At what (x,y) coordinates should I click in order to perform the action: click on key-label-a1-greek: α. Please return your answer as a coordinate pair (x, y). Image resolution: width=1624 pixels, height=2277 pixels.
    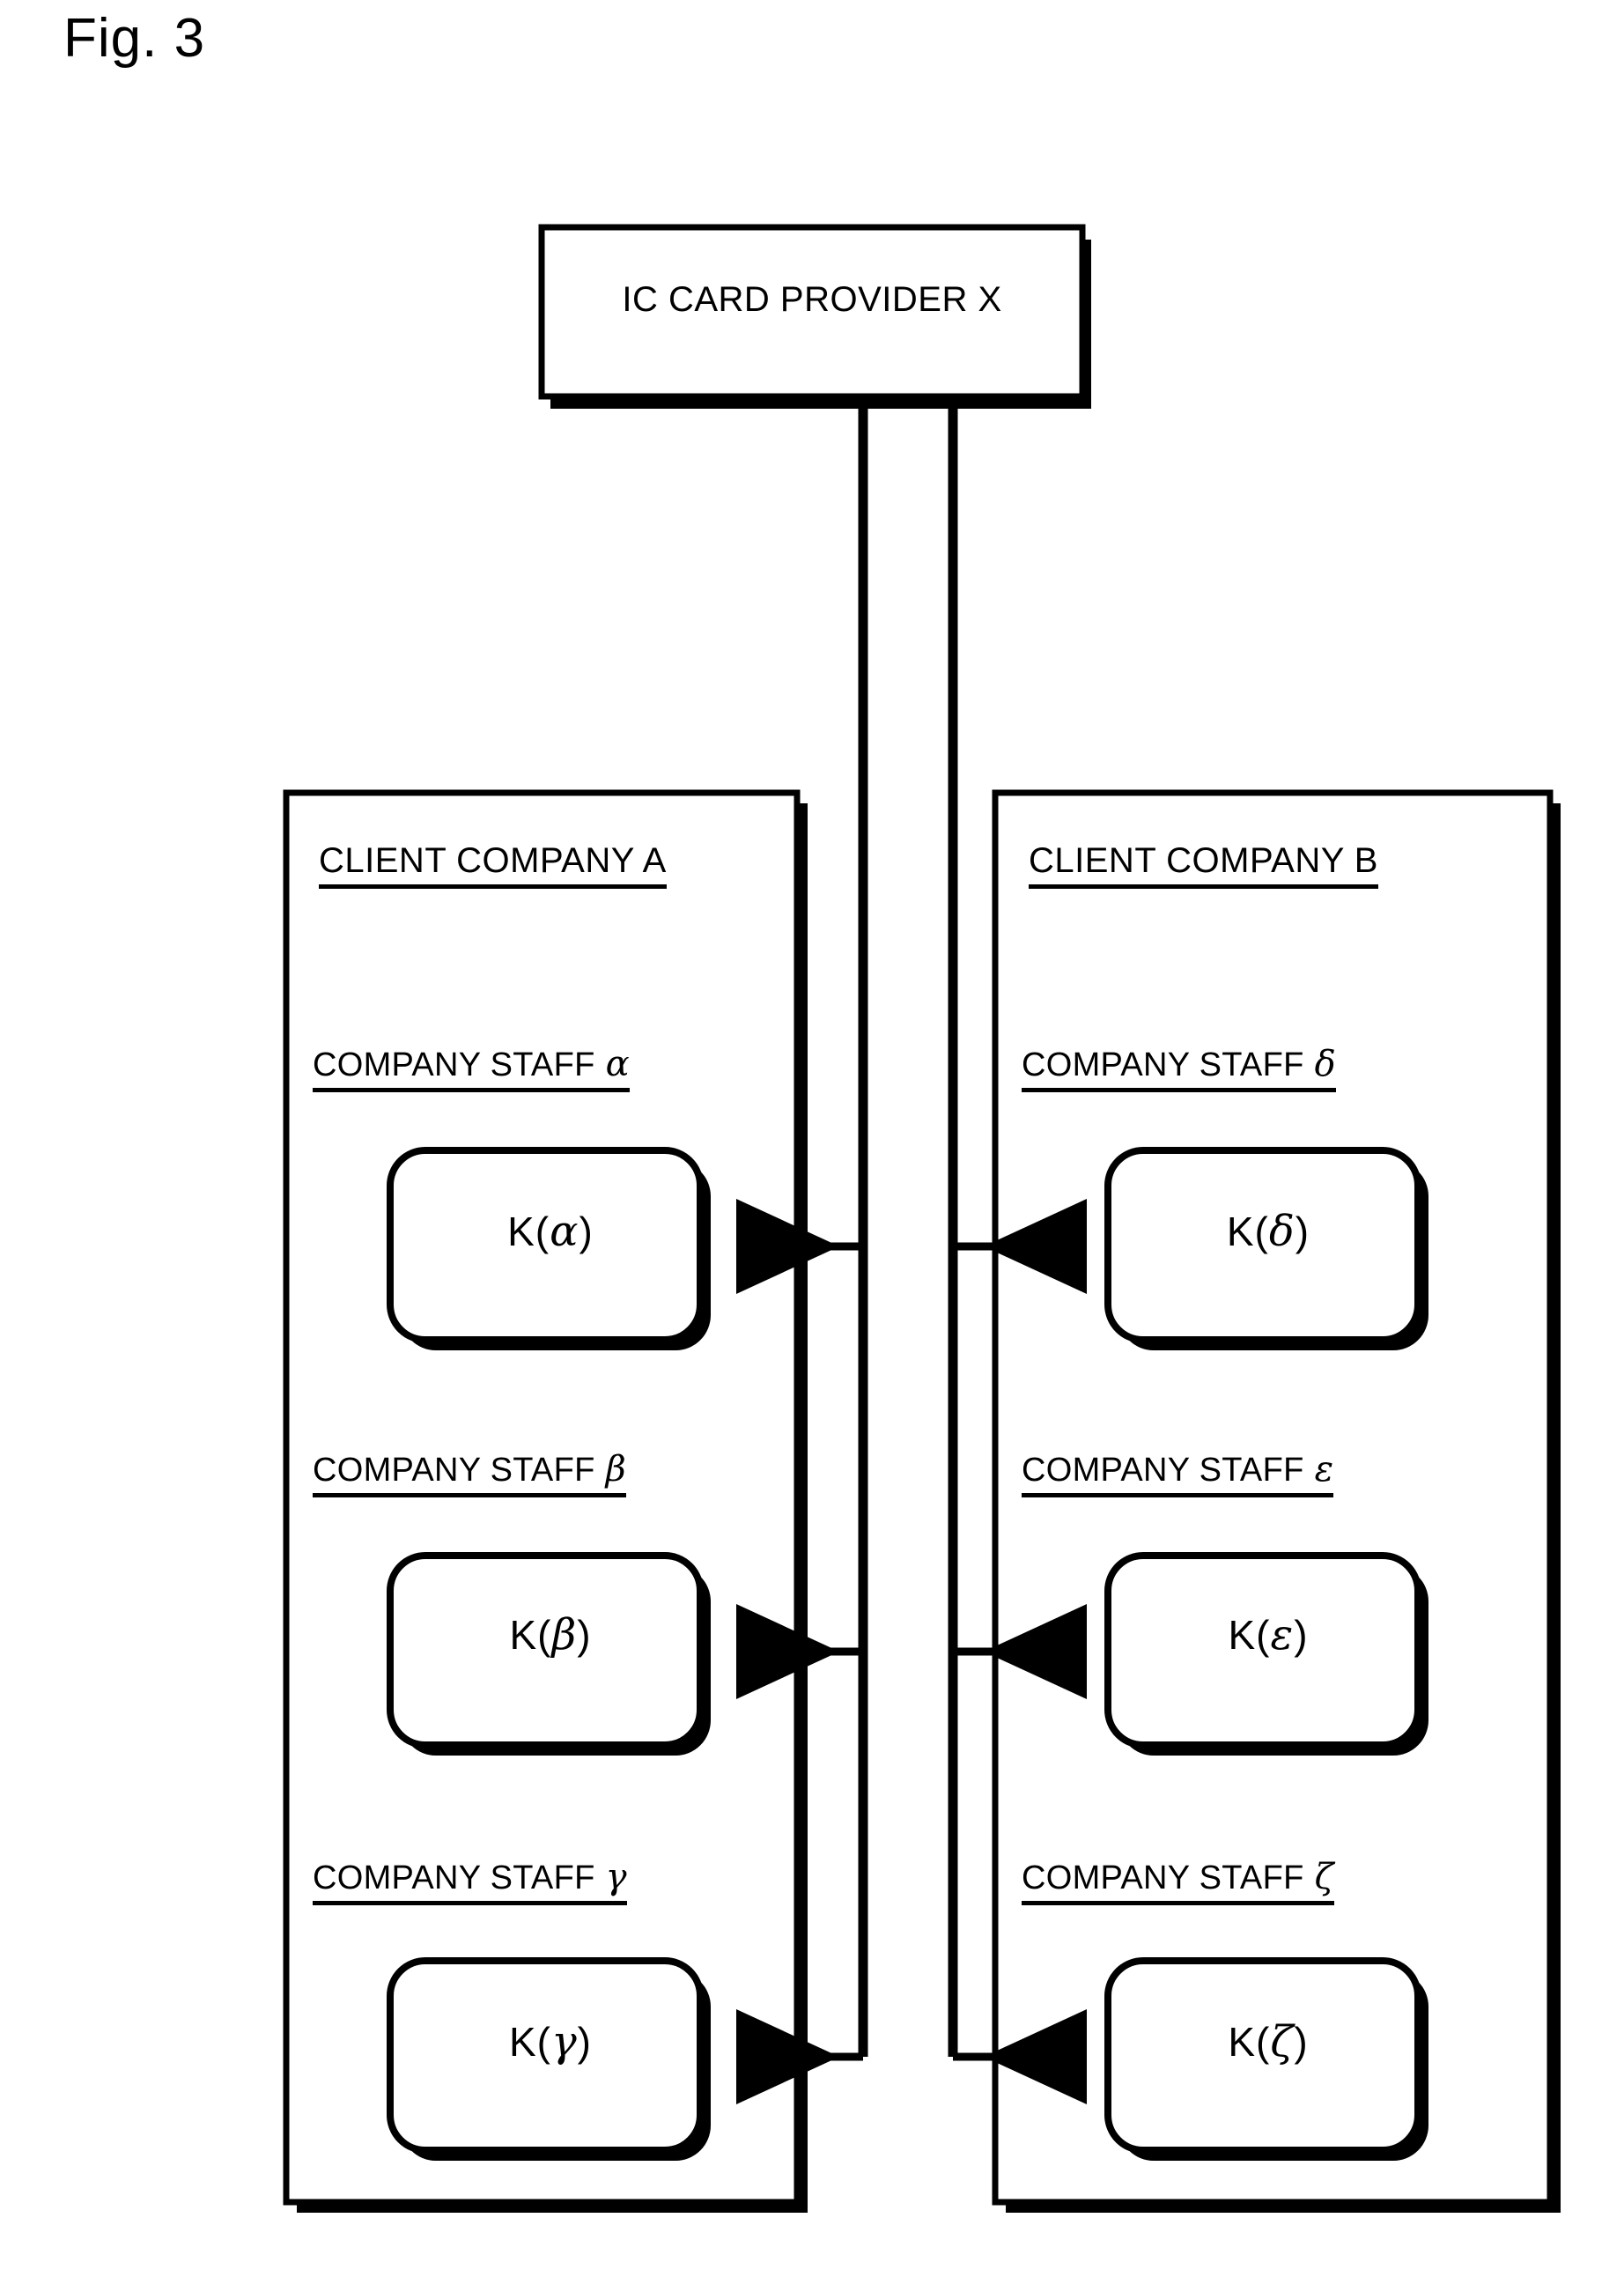
    Looking at the image, I should click on (564, 1231).